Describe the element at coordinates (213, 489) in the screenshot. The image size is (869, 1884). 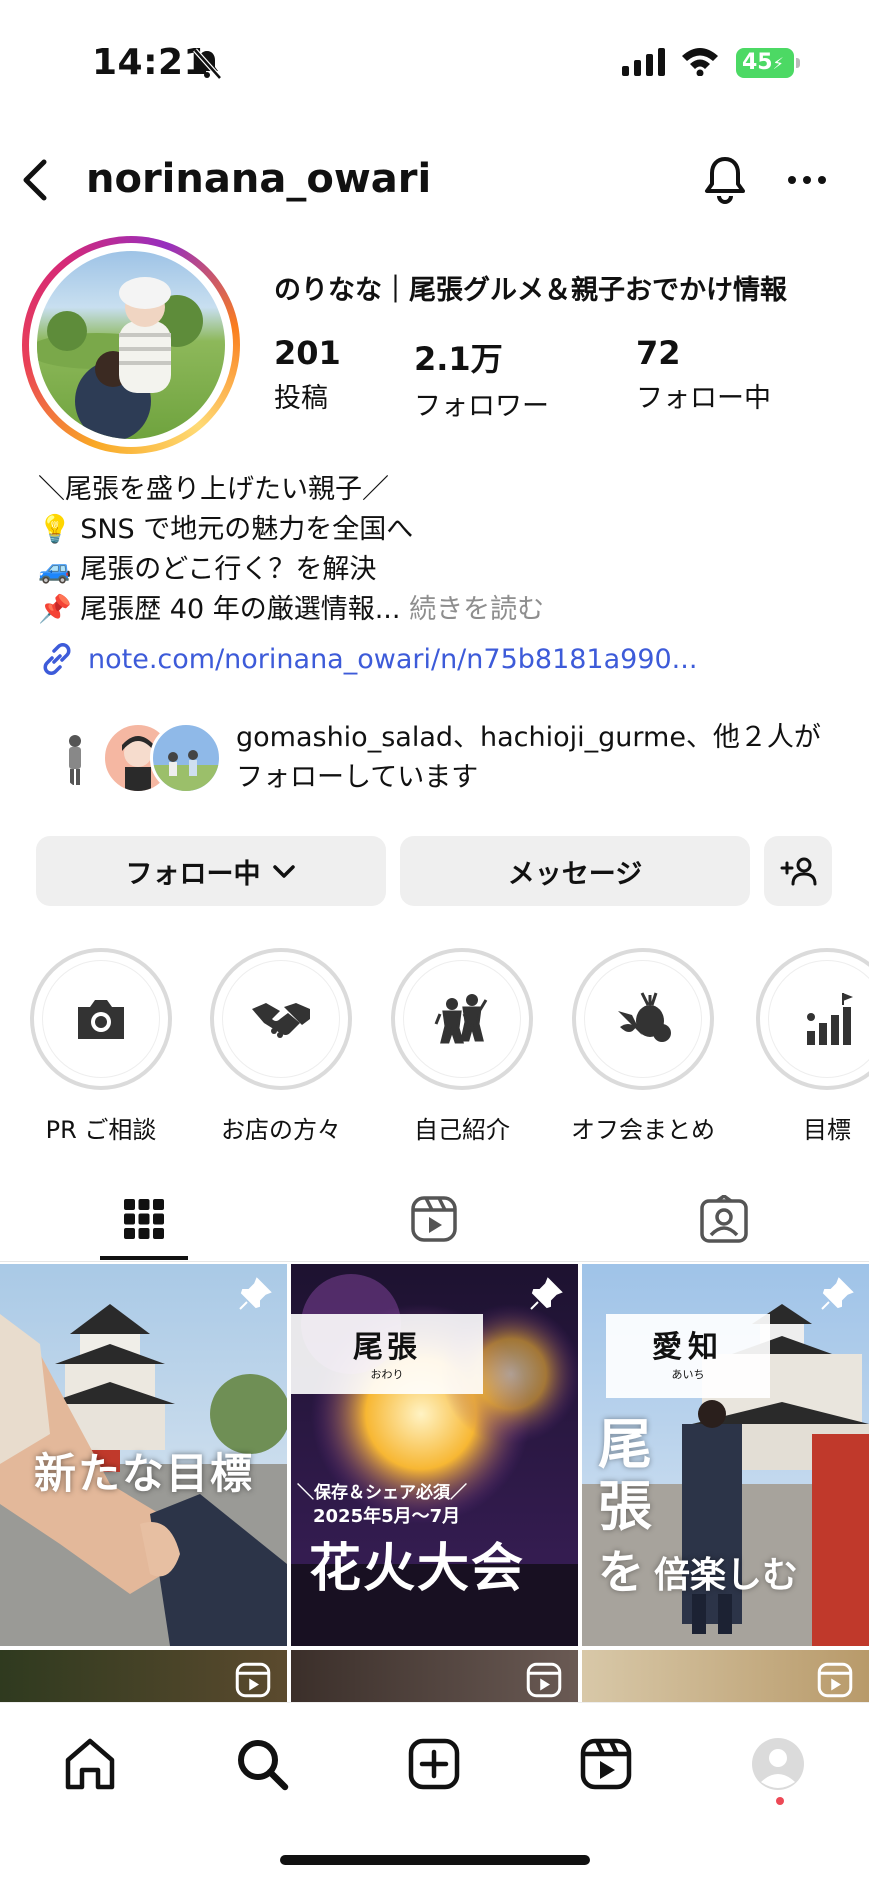
I see `bio-line: ＼尾張を盛り上げたい親子／` at that location.